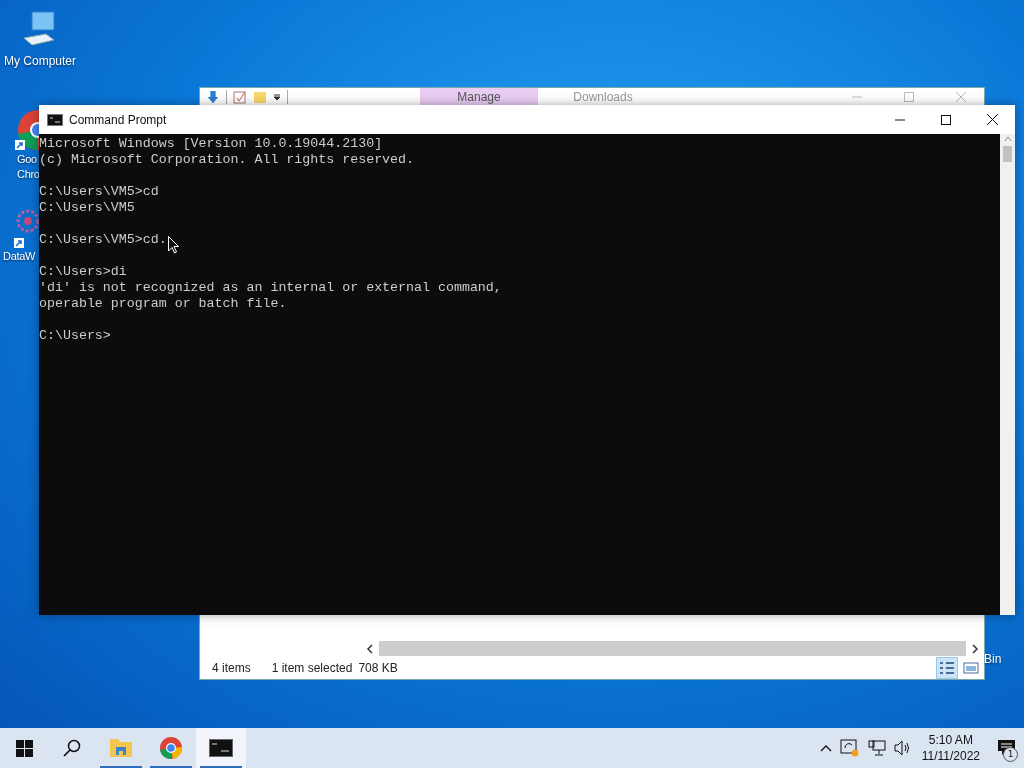  I want to click on icon-label: Goo, so click(25, 159).